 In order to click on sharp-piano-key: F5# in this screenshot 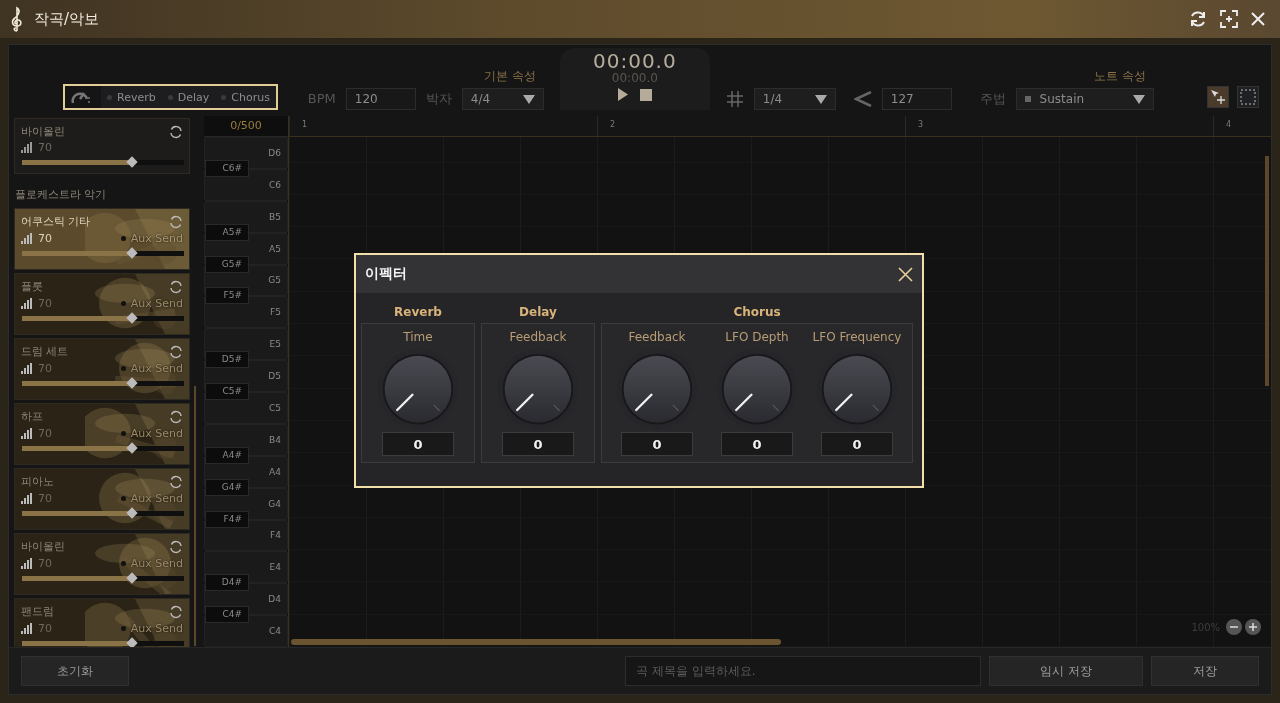, I will do `click(227, 296)`.